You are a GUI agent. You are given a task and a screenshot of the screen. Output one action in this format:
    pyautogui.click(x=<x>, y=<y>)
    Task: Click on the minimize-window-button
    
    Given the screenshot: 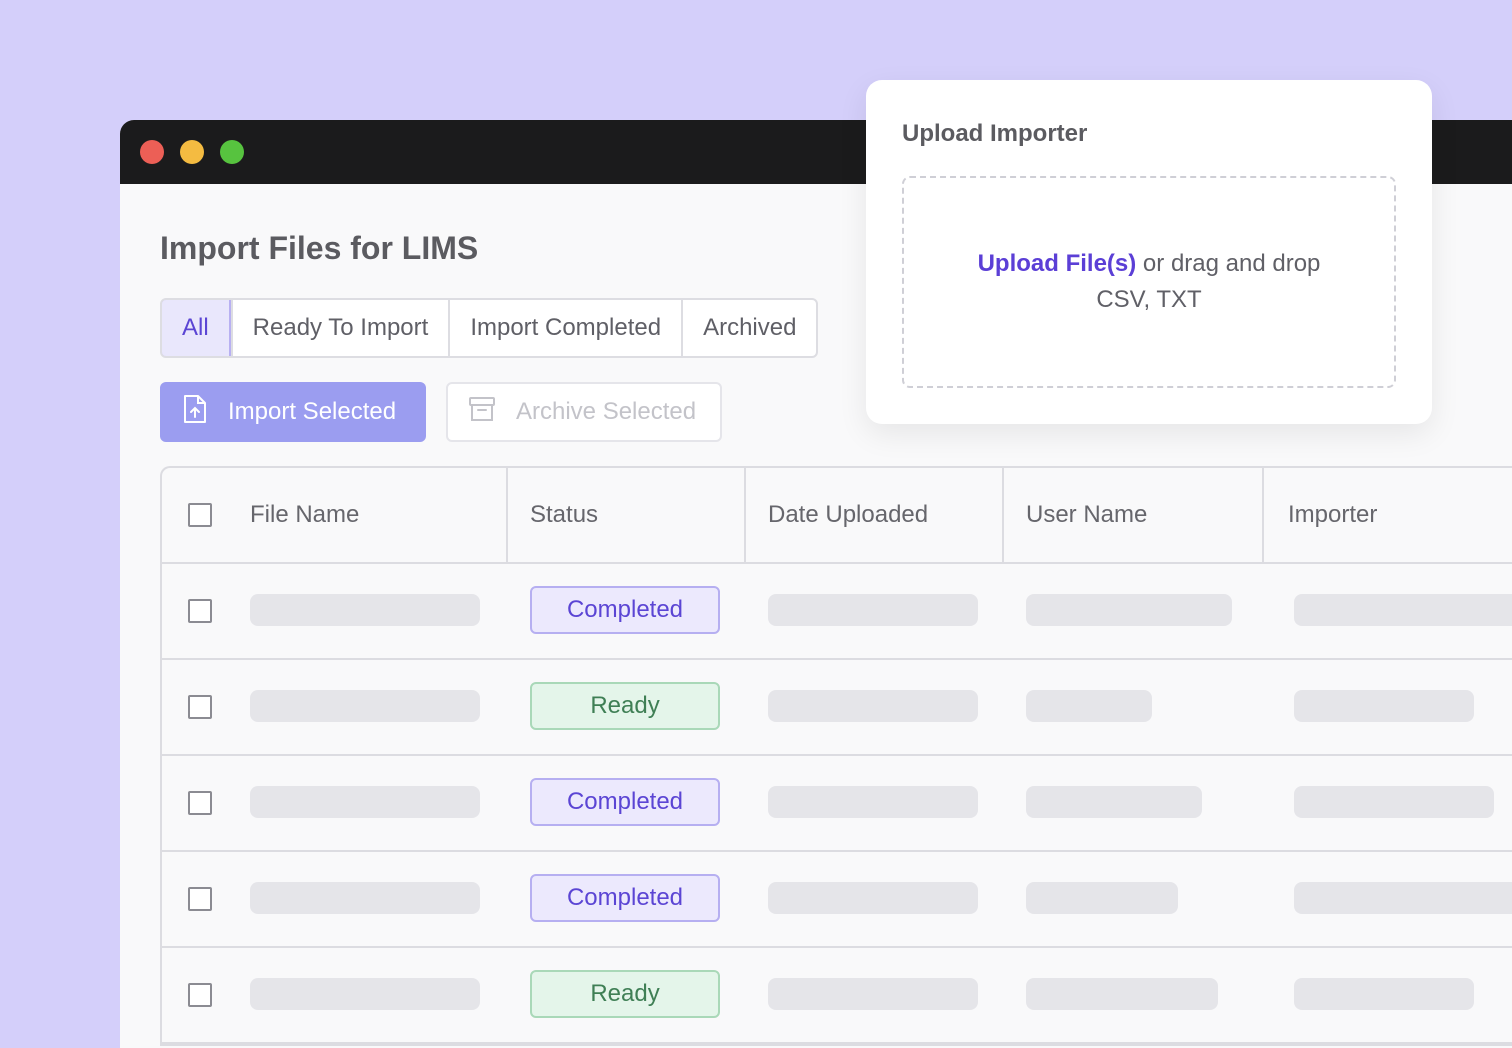 What is the action you would take?
    pyautogui.click(x=192, y=152)
    